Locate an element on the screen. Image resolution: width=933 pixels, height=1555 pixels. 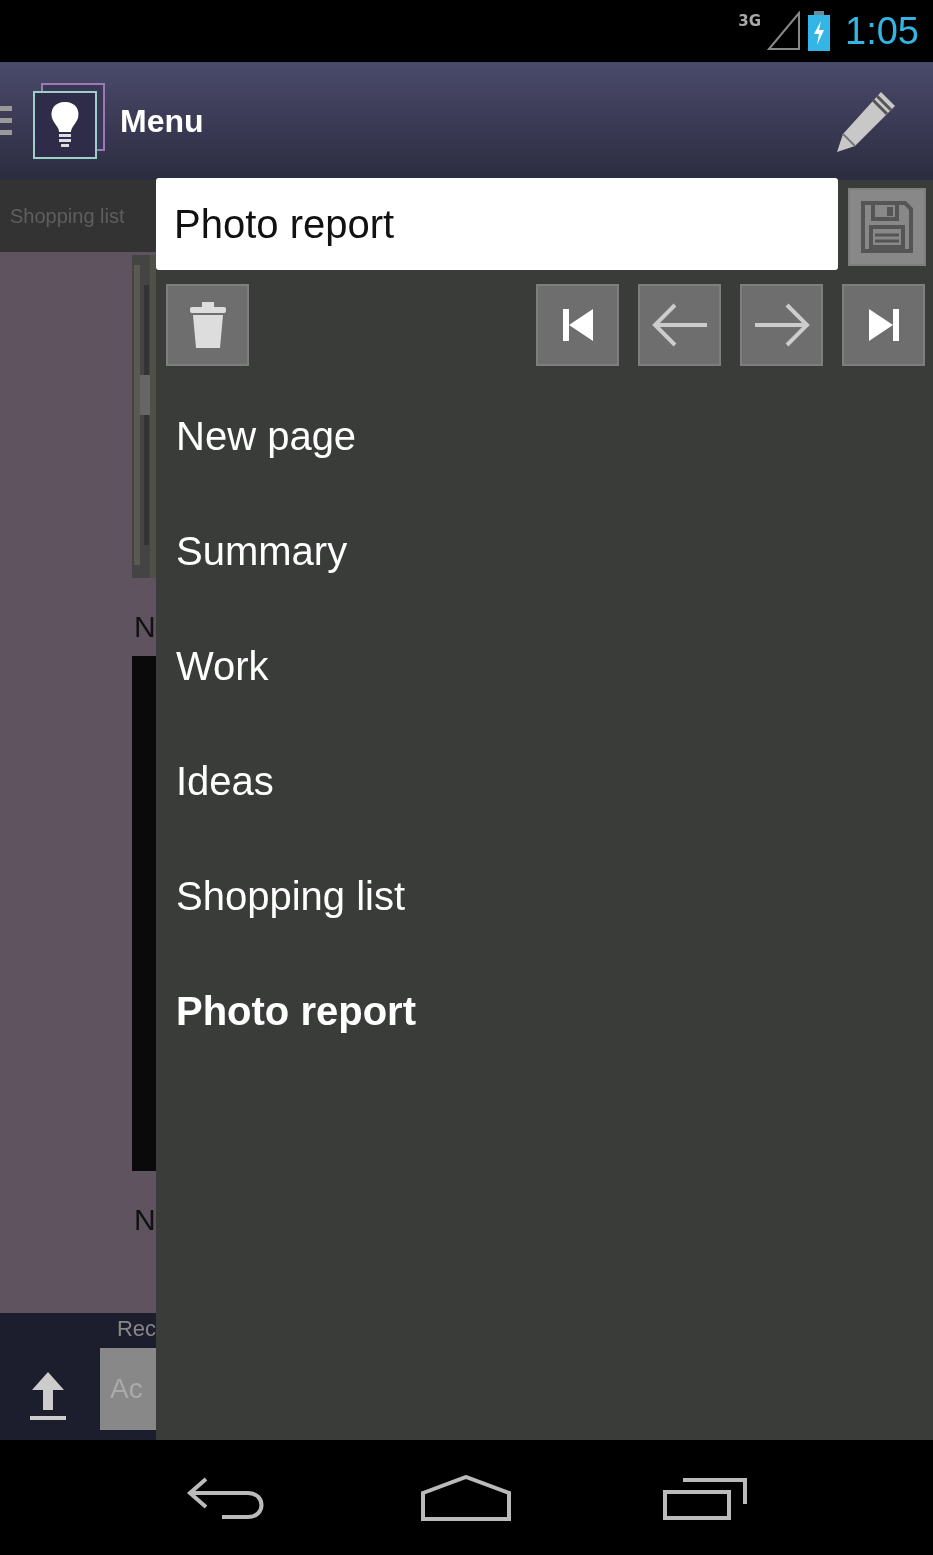
recent-apps-icon is located at coordinates (705, 1497).